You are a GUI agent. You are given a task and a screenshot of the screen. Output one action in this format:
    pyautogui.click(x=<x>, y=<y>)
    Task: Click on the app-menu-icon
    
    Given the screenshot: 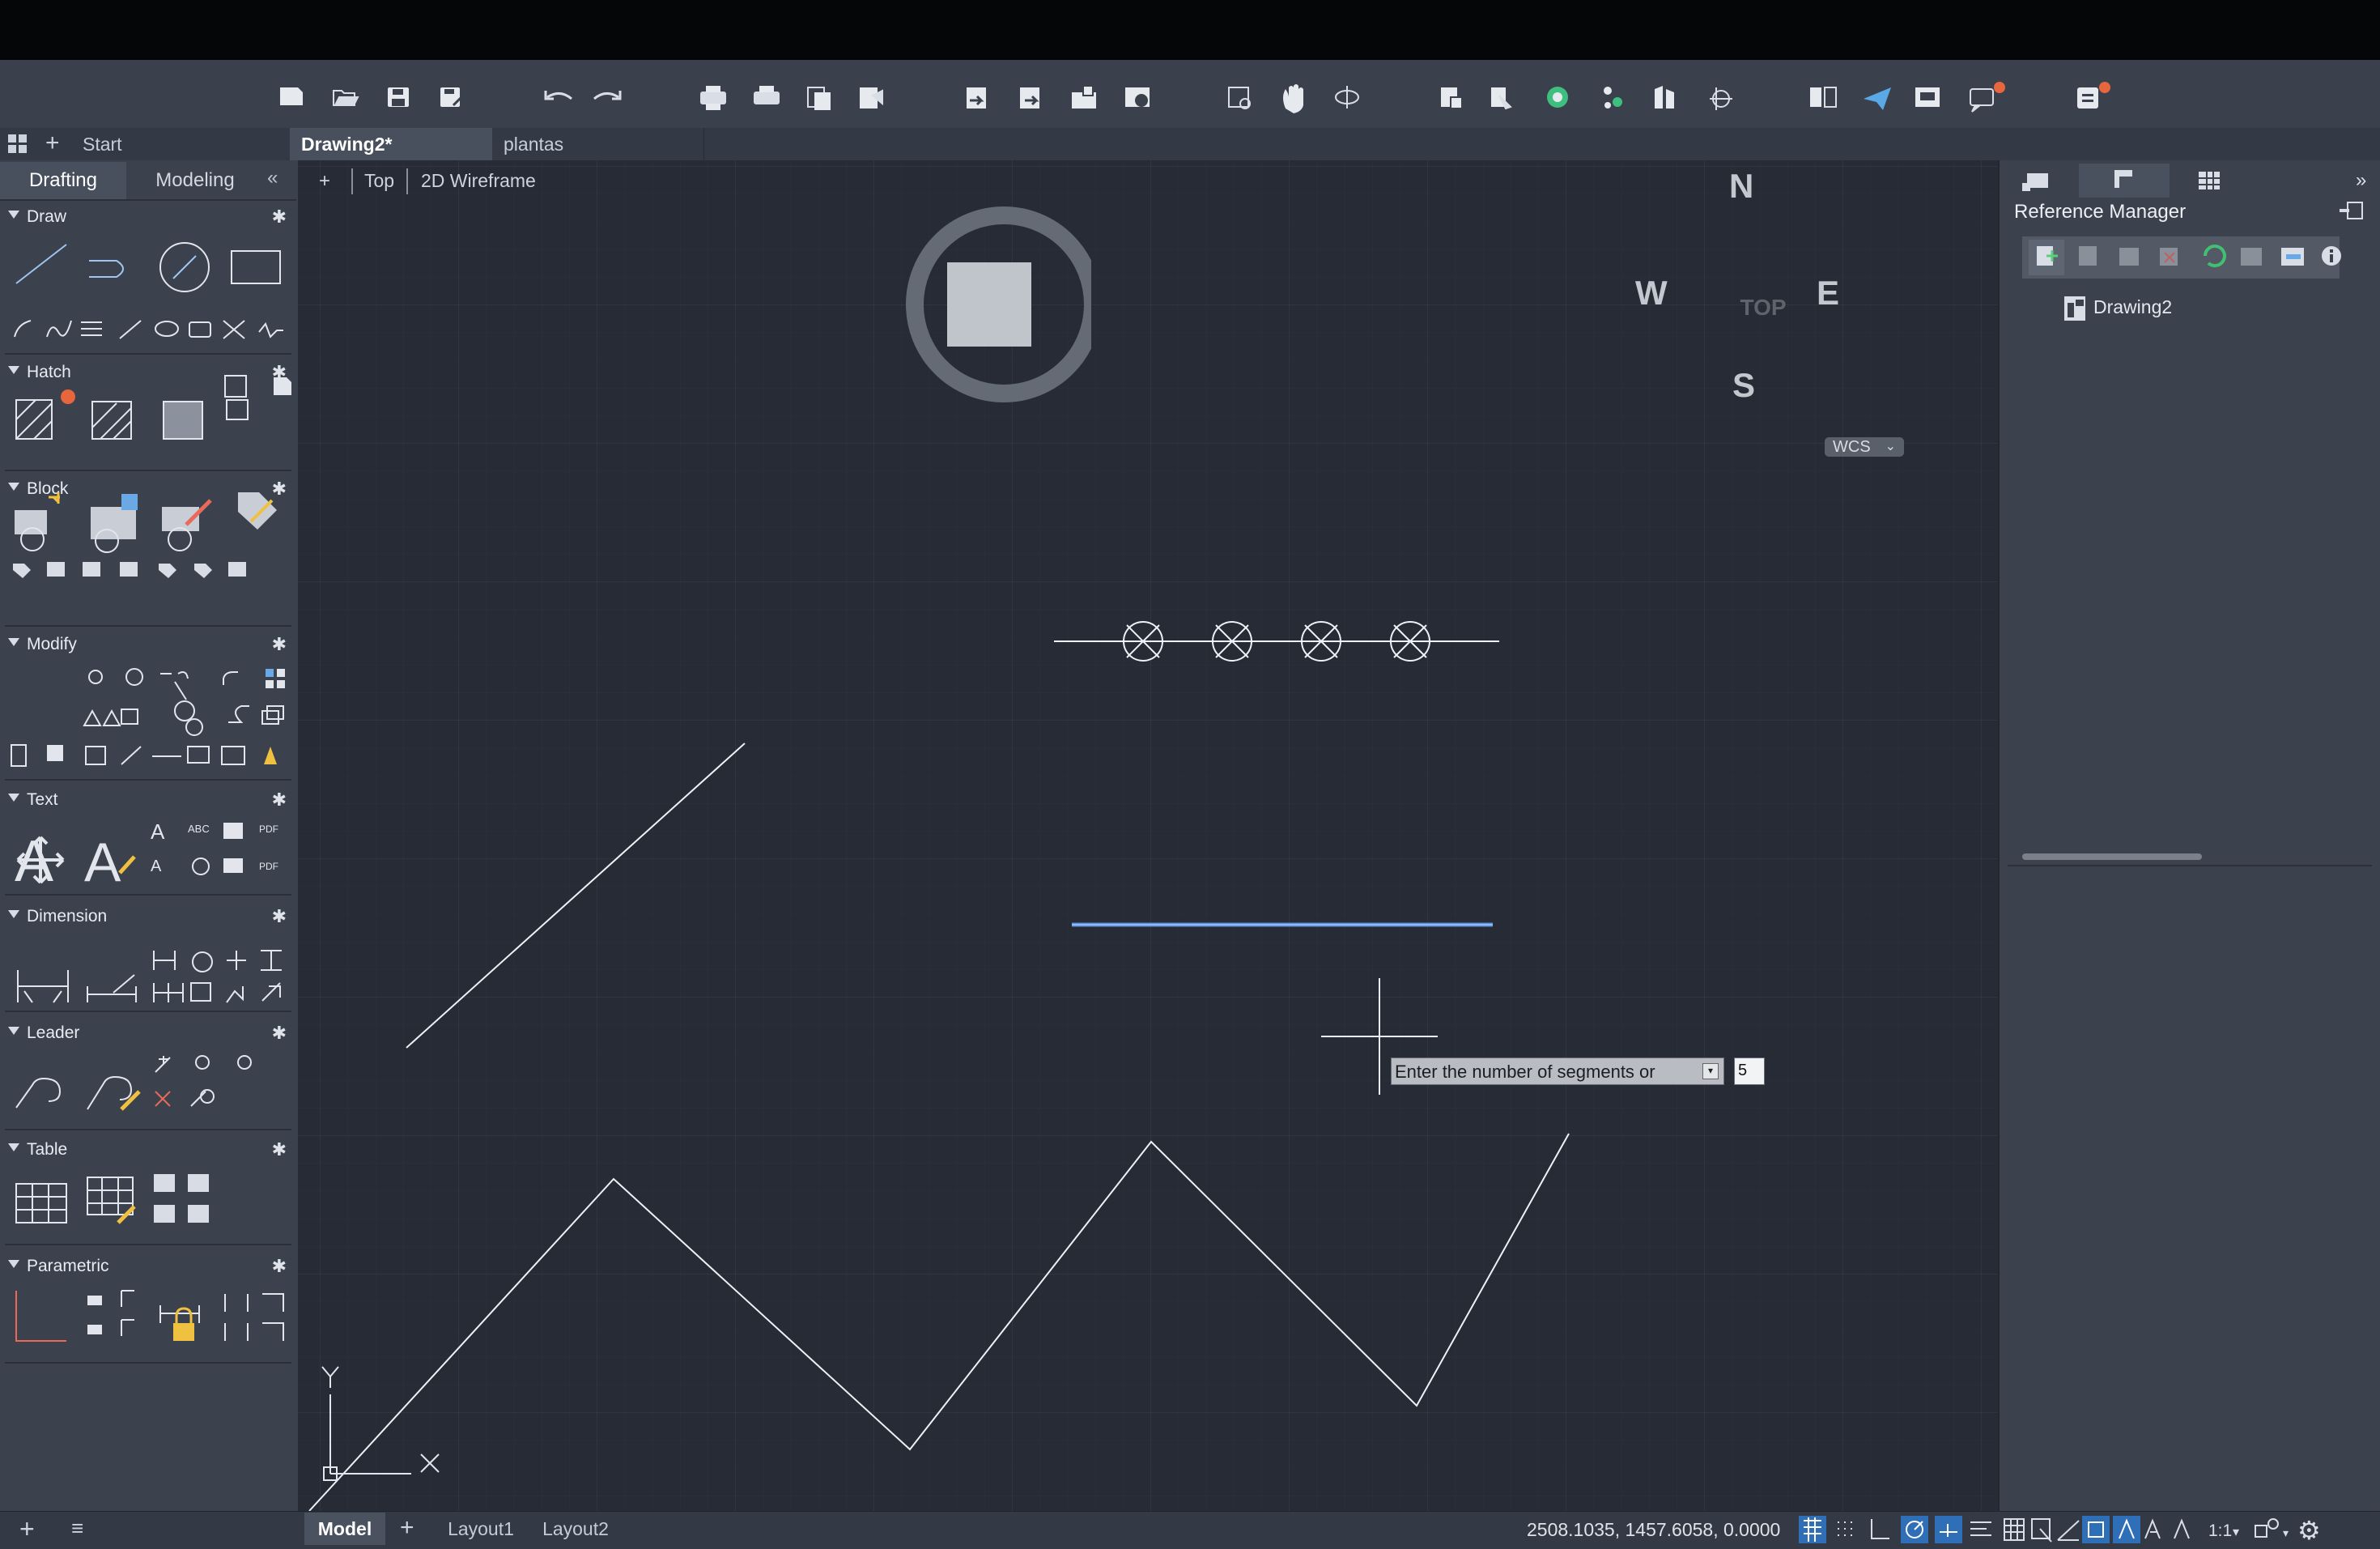 What is the action you would take?
    pyautogui.click(x=2093, y=95)
    